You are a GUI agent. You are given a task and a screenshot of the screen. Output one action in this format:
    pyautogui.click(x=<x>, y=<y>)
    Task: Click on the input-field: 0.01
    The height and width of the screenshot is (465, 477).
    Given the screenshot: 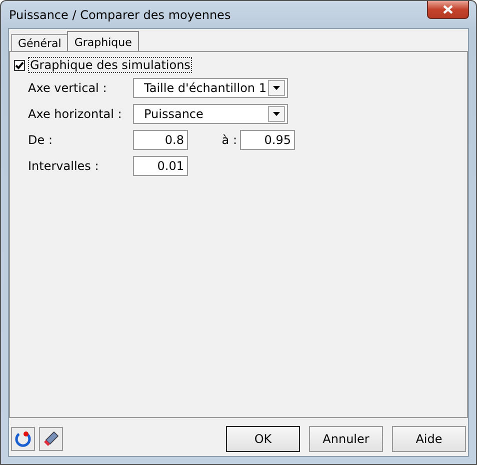 What is the action you would take?
    pyautogui.click(x=160, y=166)
    